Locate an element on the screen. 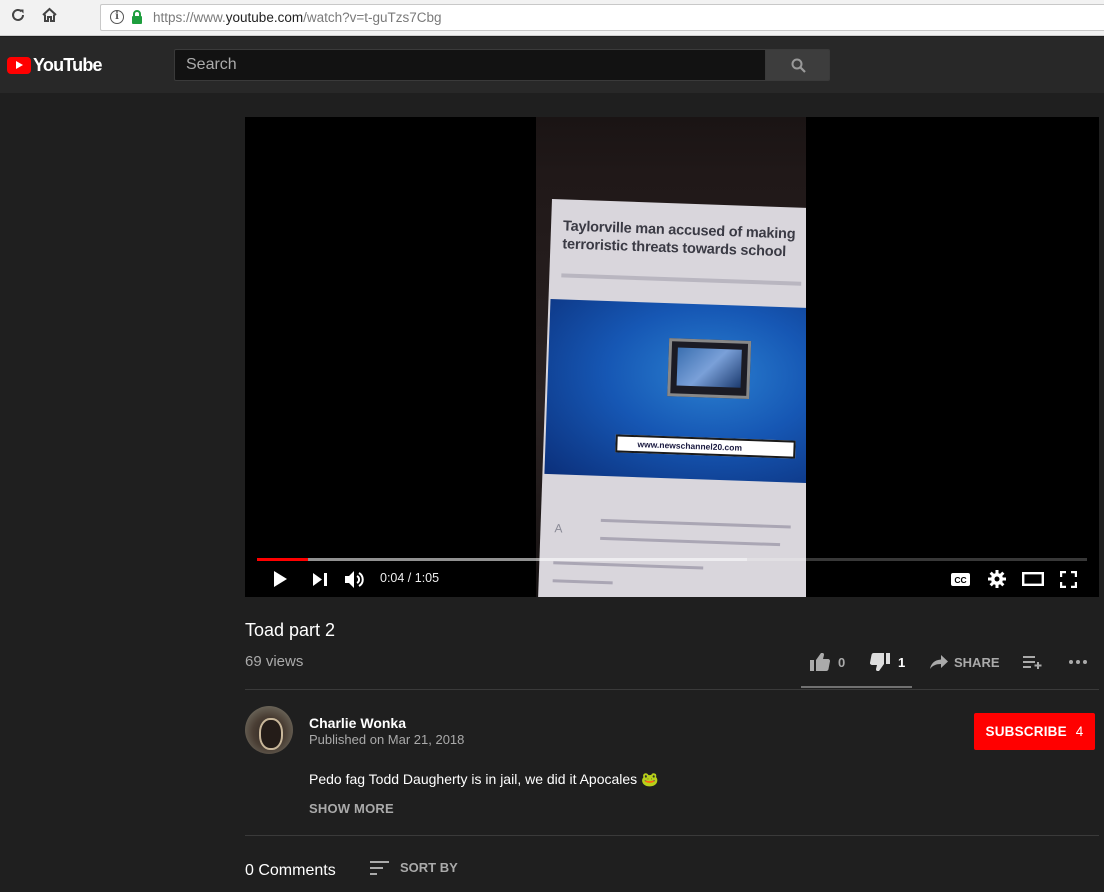 This screenshot has height=892, width=1104. video-frame-text-icon: A is located at coordinates (558, 528).